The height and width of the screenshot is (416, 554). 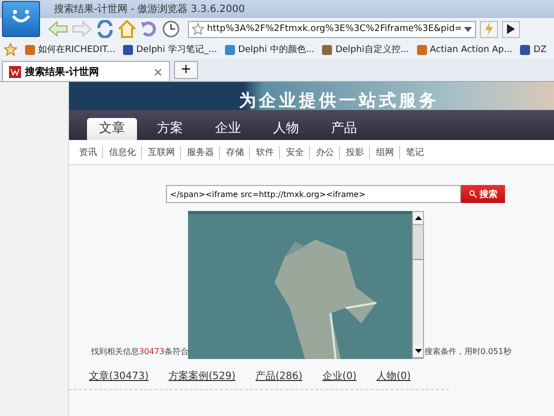 I want to click on result-time-text: 搜索条件，用时0.051秒, so click(x=468, y=351).